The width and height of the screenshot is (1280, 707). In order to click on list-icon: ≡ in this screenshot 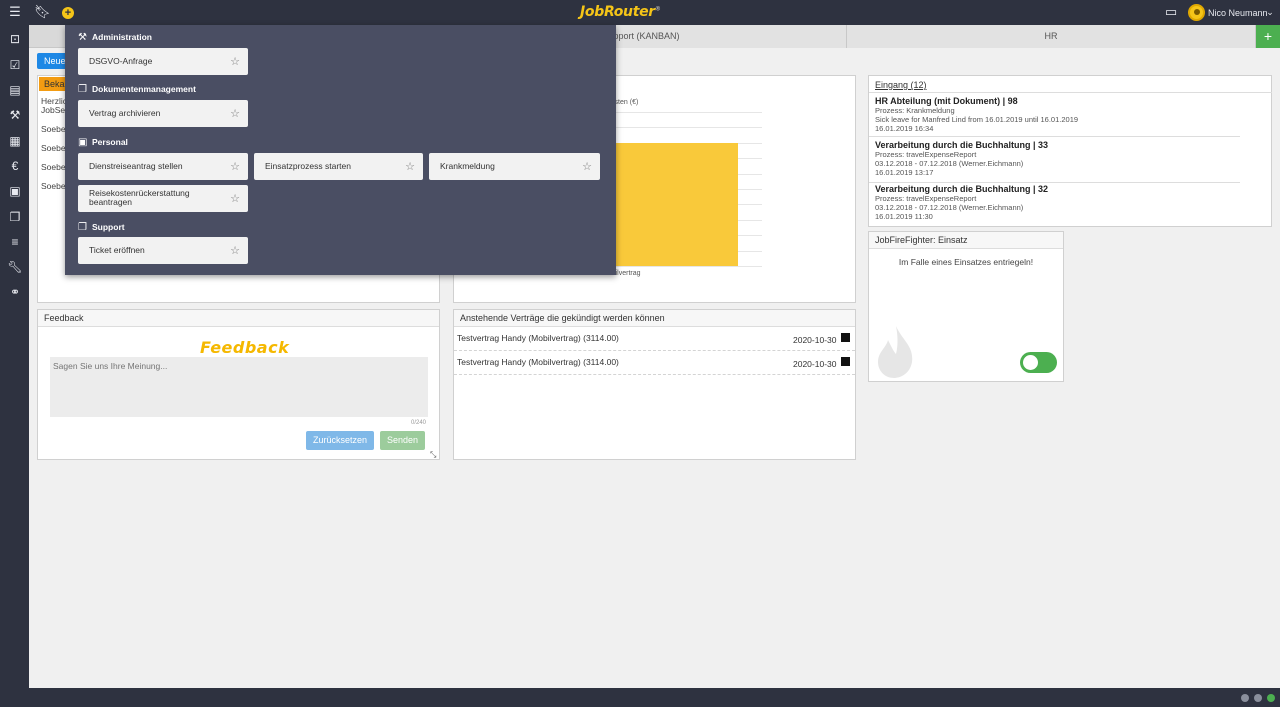, I will do `click(15, 242)`.